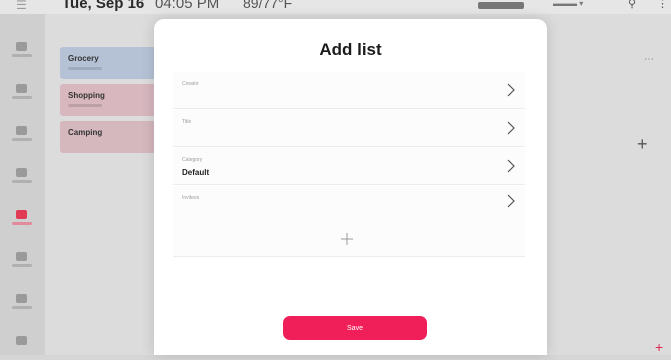  I want to click on list-card-label: Shopping, so click(86, 95).